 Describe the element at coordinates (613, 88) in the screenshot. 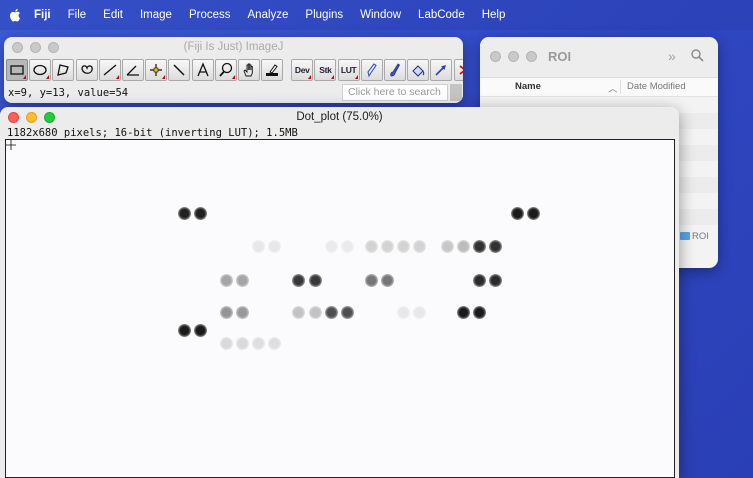

I see `sort-chevron-icon: ︿` at that location.